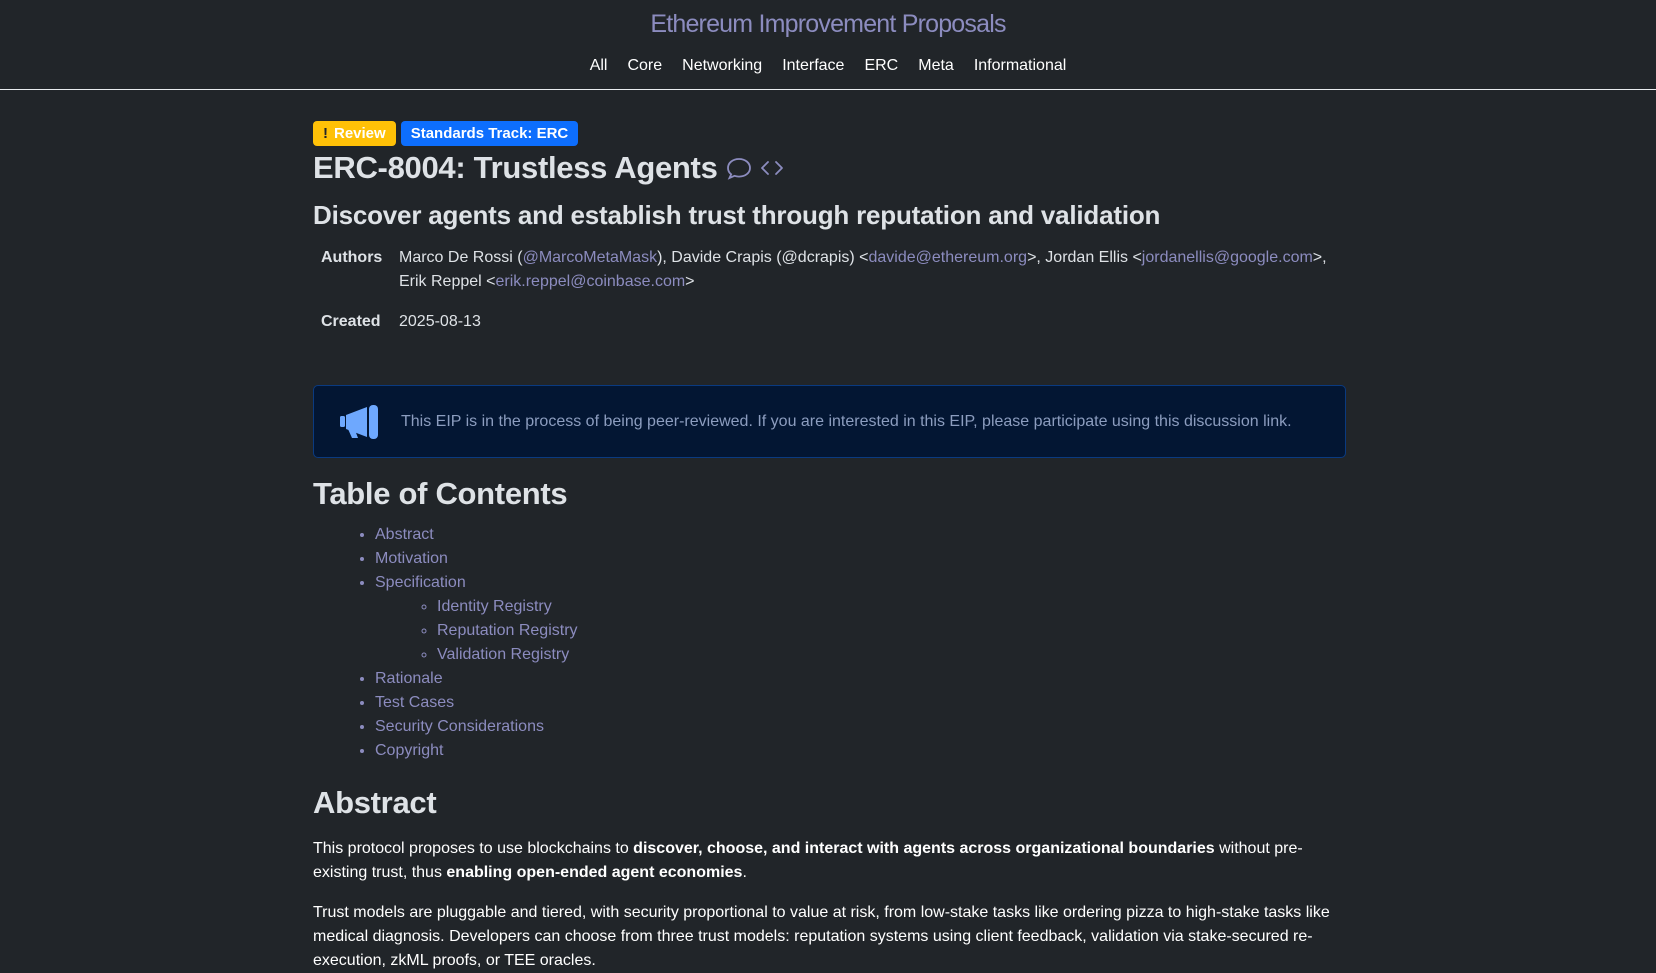 Image resolution: width=1656 pixels, height=973 pixels. I want to click on created-row: Created 2025-08-13, so click(833, 322).